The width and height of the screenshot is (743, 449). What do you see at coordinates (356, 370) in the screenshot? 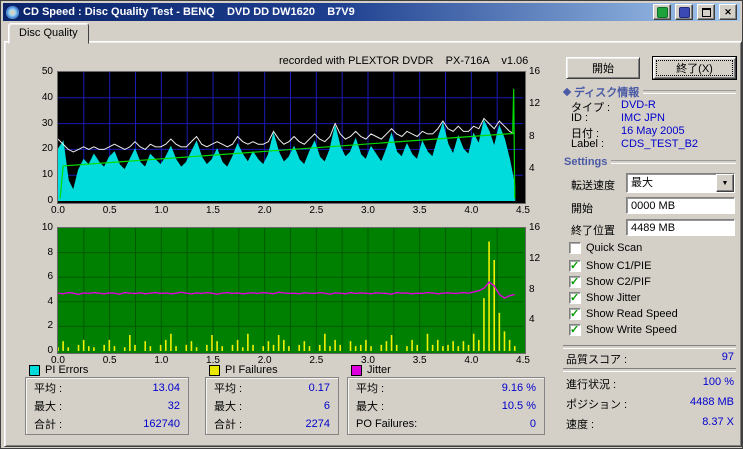
I see `jitter-swatch` at bounding box center [356, 370].